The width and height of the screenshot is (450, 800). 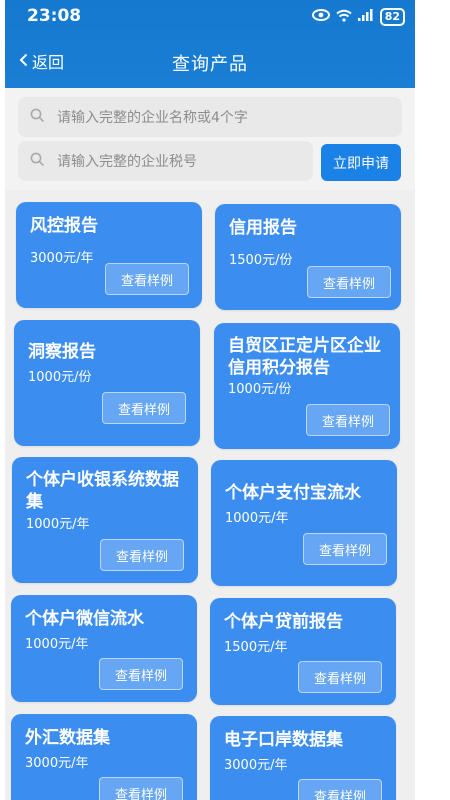 What do you see at coordinates (152, 118) in the screenshot?
I see `company-name-placeholder: 请输入完整的企业名称或4个字` at bounding box center [152, 118].